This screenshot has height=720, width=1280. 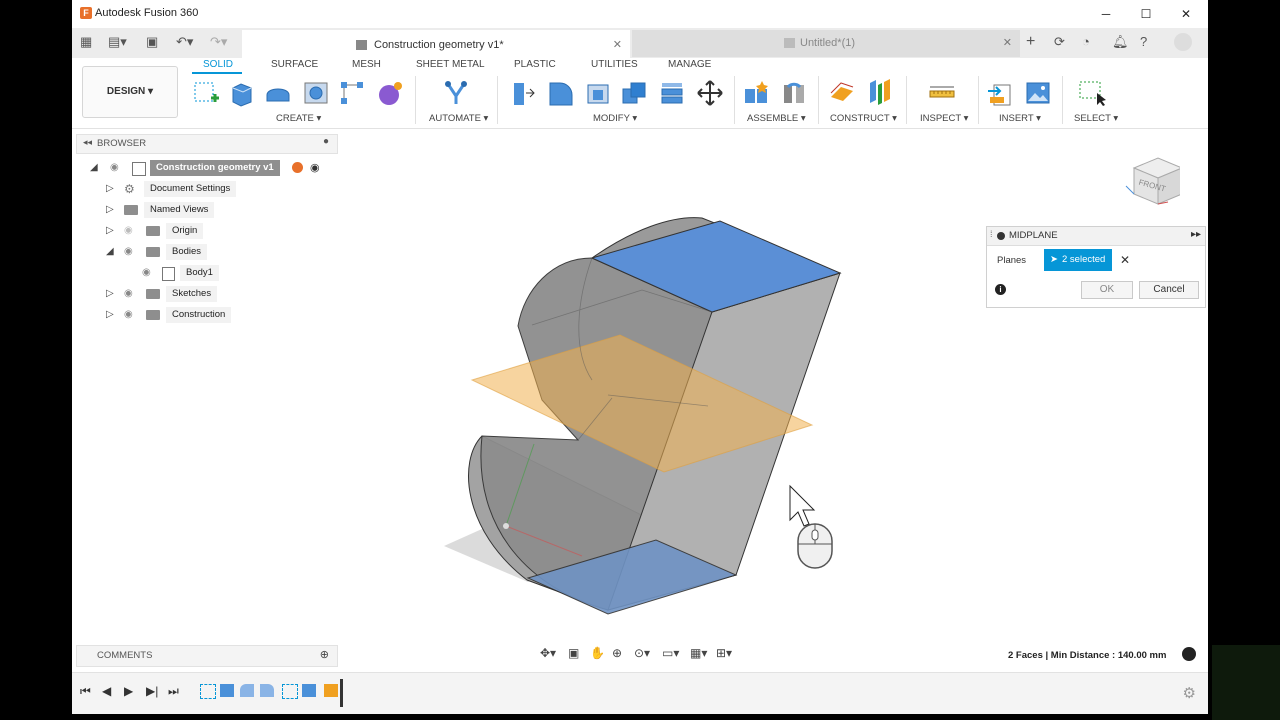 What do you see at coordinates (204, 231) in the screenshot?
I see `browser-item-origin: ▷ ◉ Origin` at bounding box center [204, 231].